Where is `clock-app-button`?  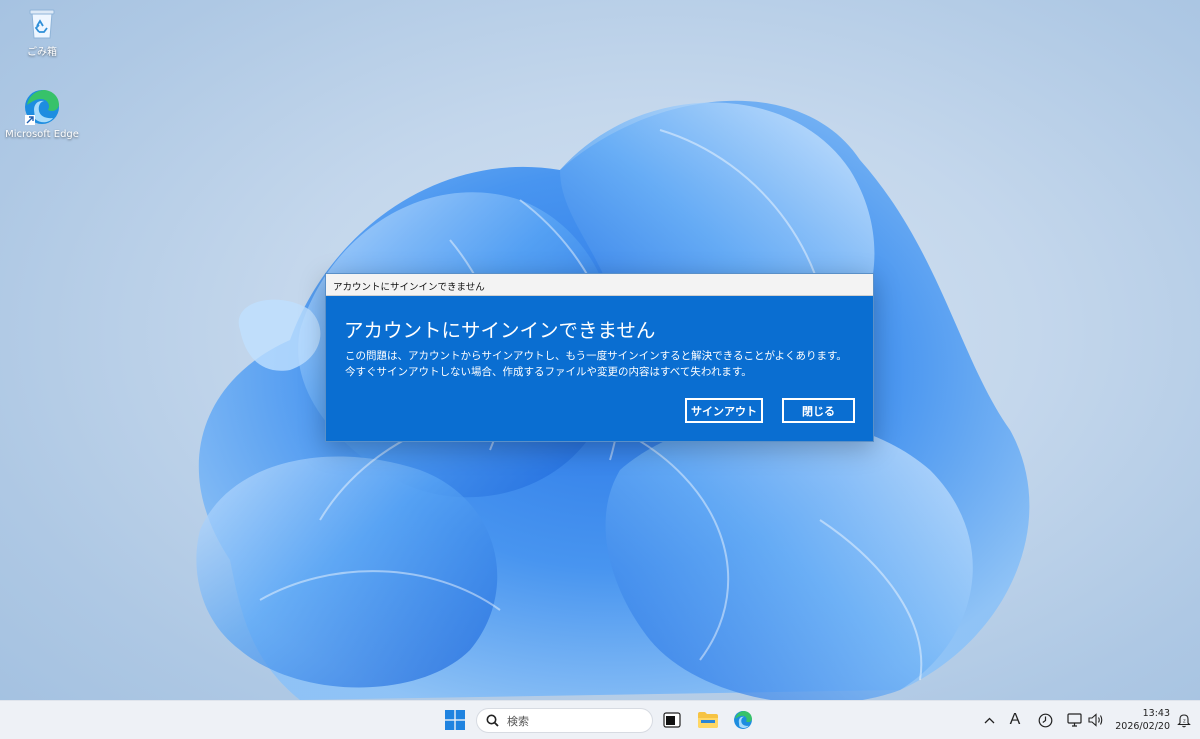
clock-app-button is located at coordinates (1045, 720).